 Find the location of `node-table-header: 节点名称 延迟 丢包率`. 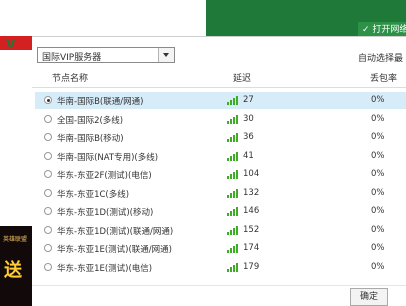

node-table-header: 节点名称 延迟 丢包率 is located at coordinates (219, 77).